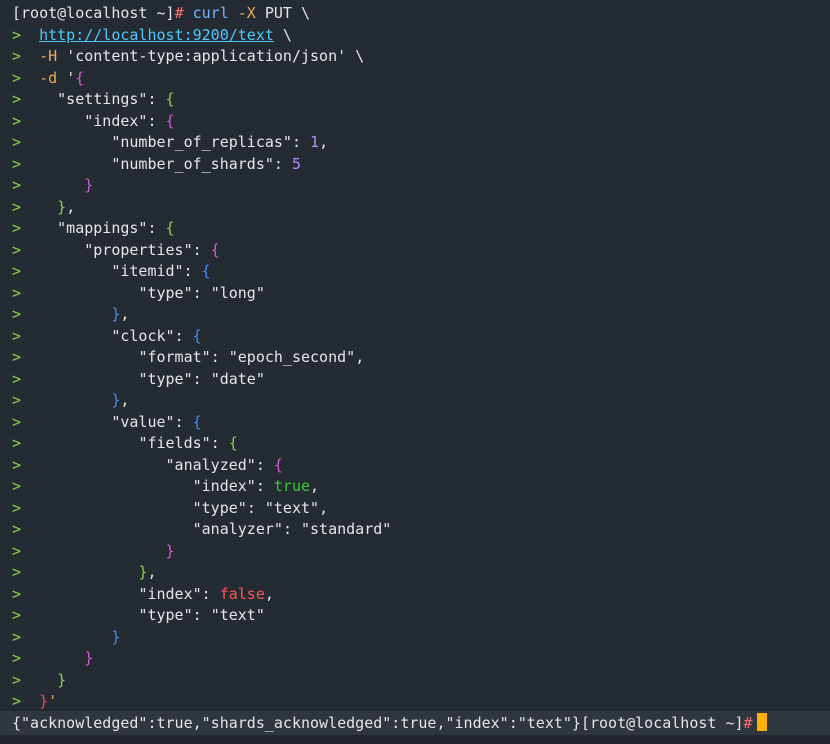 This screenshot has width=830, height=744. I want to click on terminal-line: > "properties": {, so click(421, 251).